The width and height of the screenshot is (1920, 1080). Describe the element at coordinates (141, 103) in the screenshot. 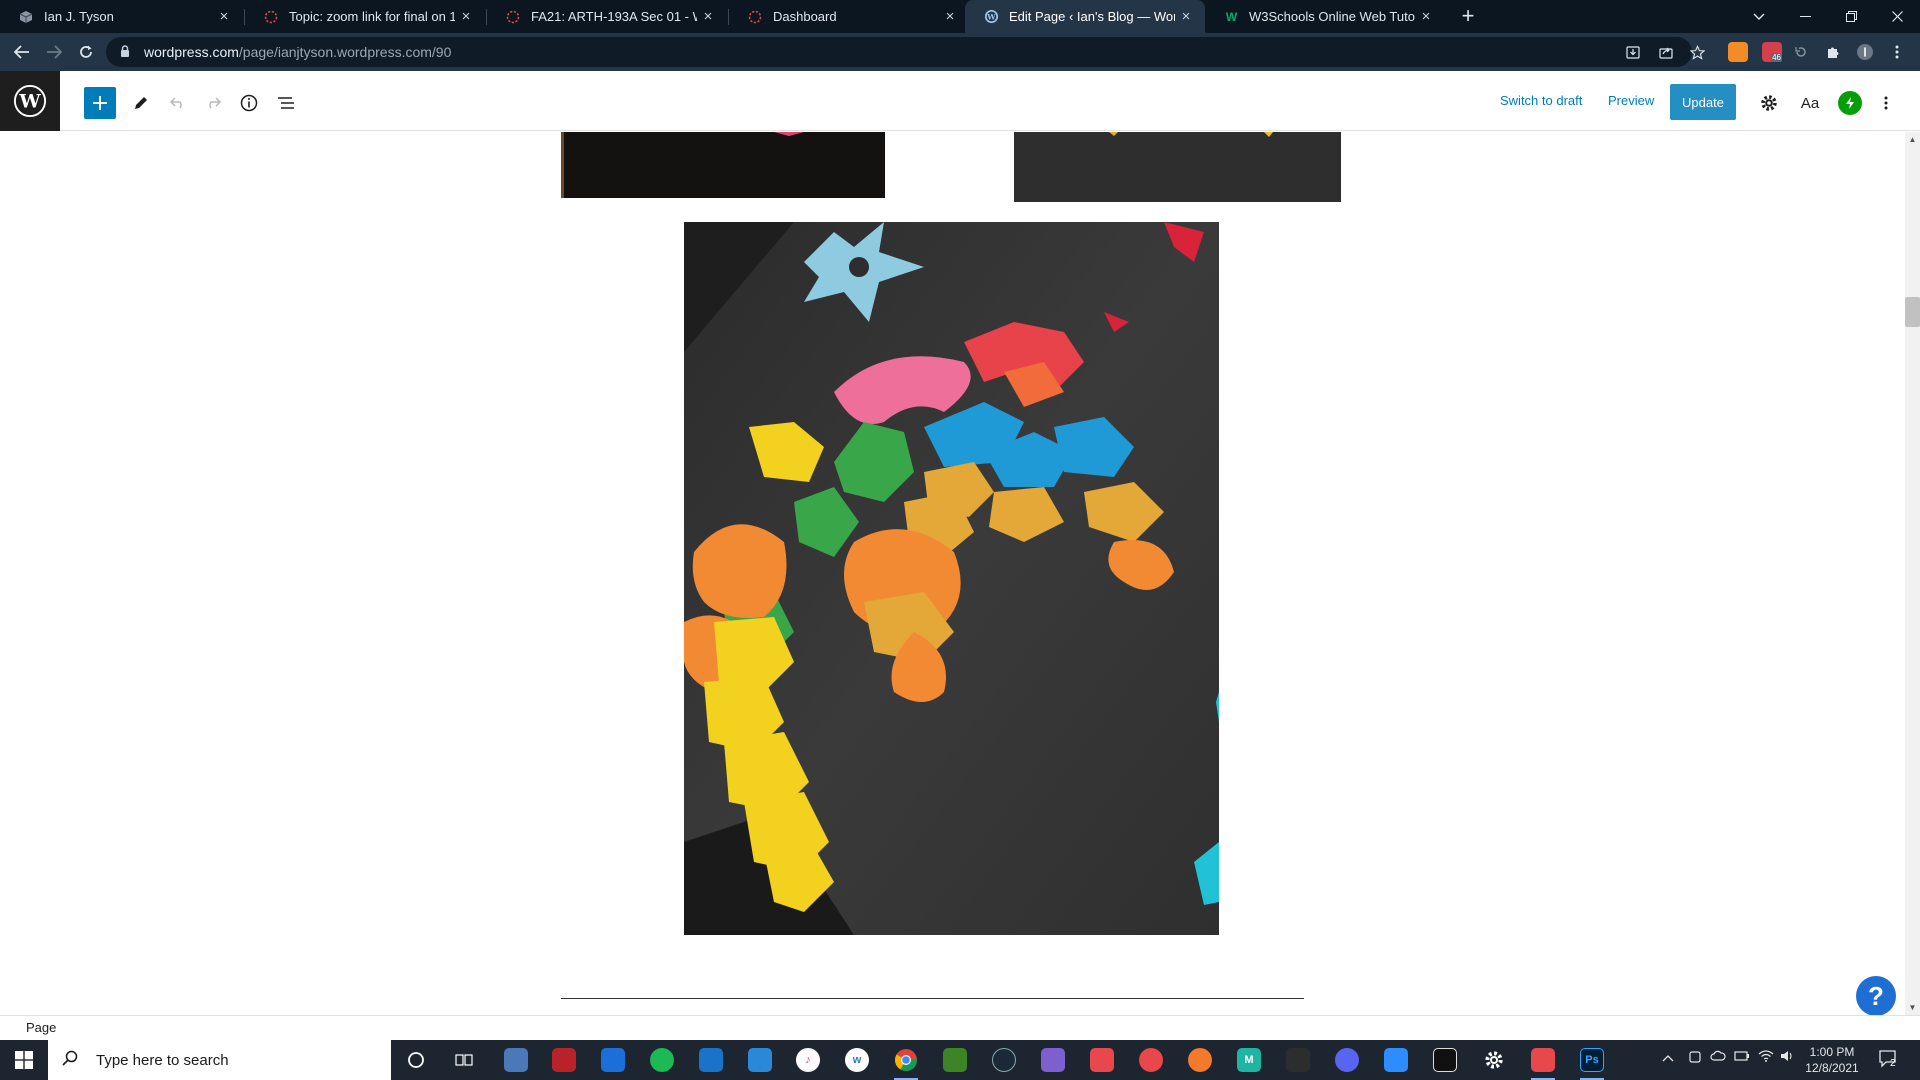

I see `tools-edit-button` at that location.